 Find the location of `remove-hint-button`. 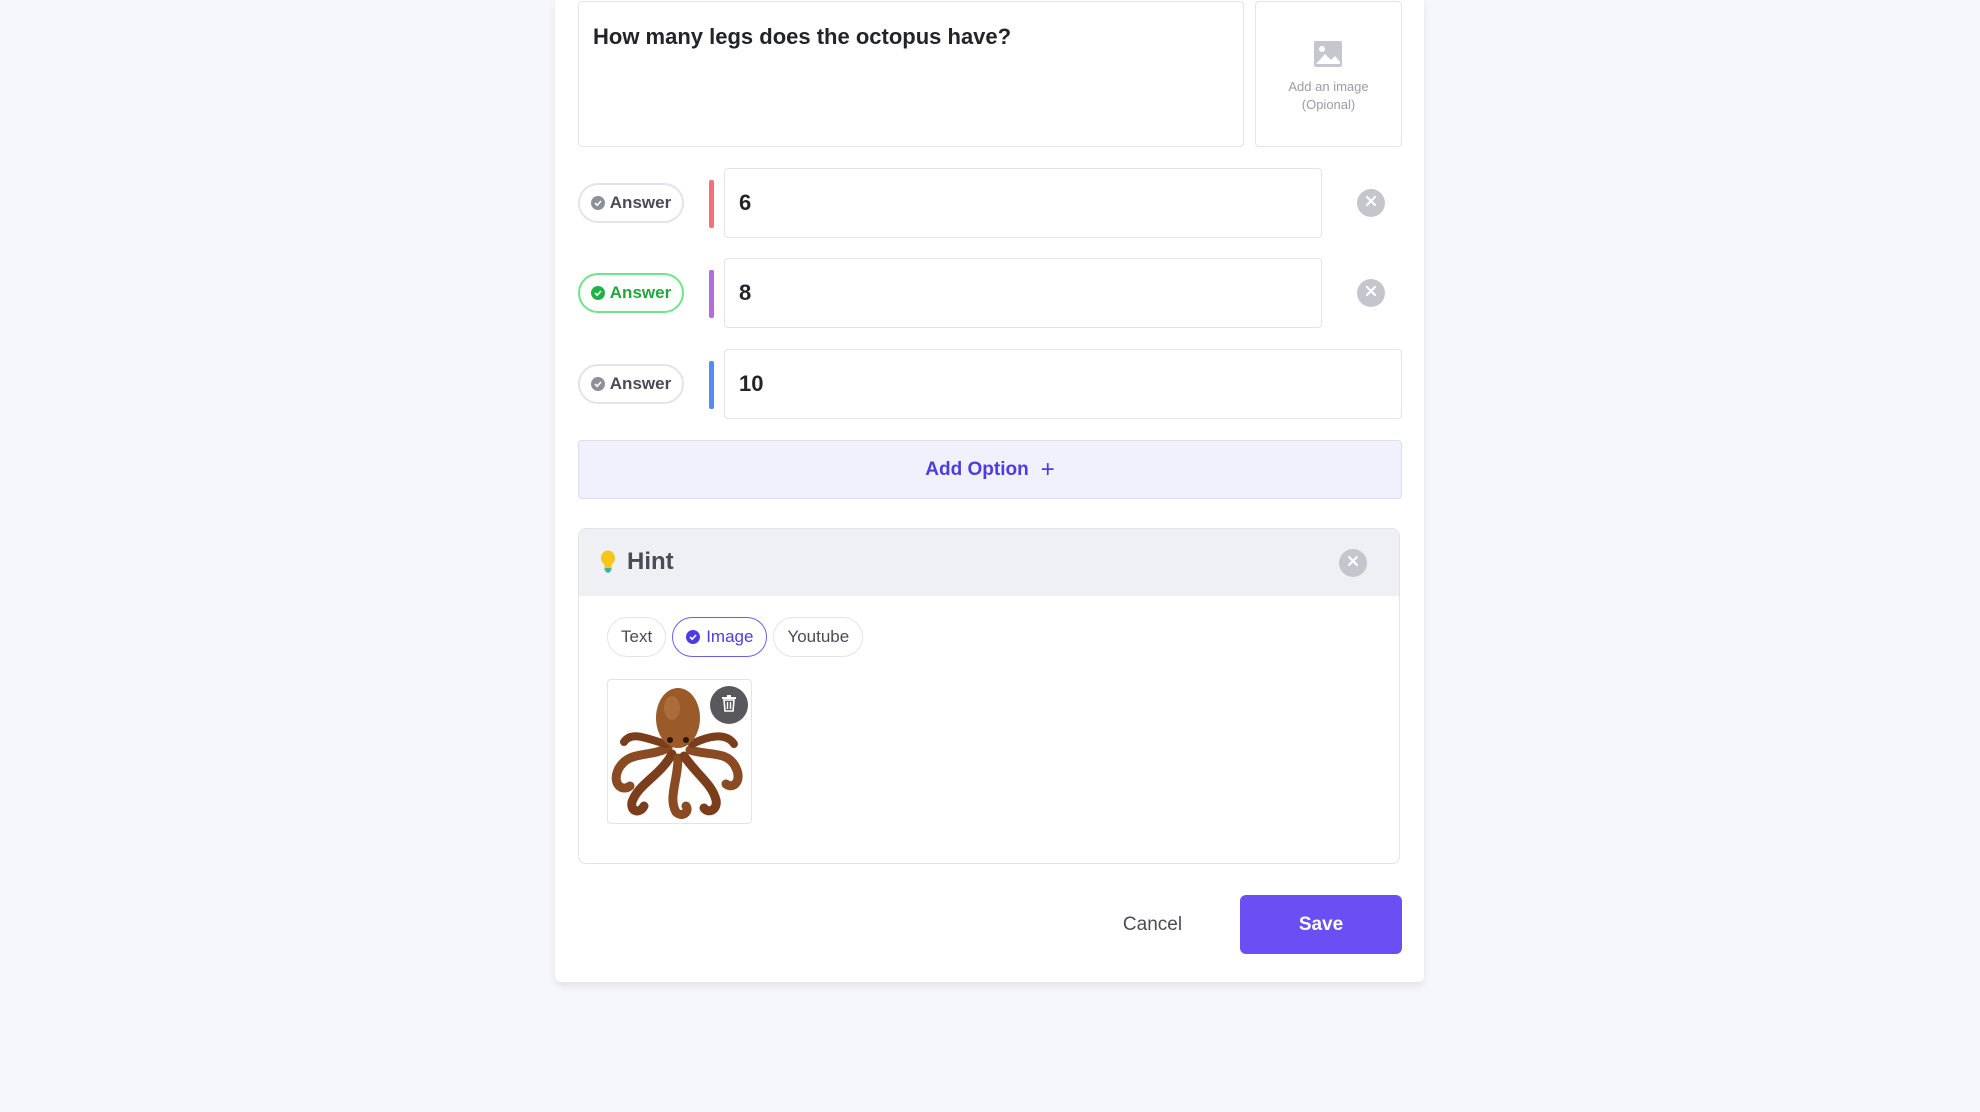

remove-hint-button is located at coordinates (1353, 563).